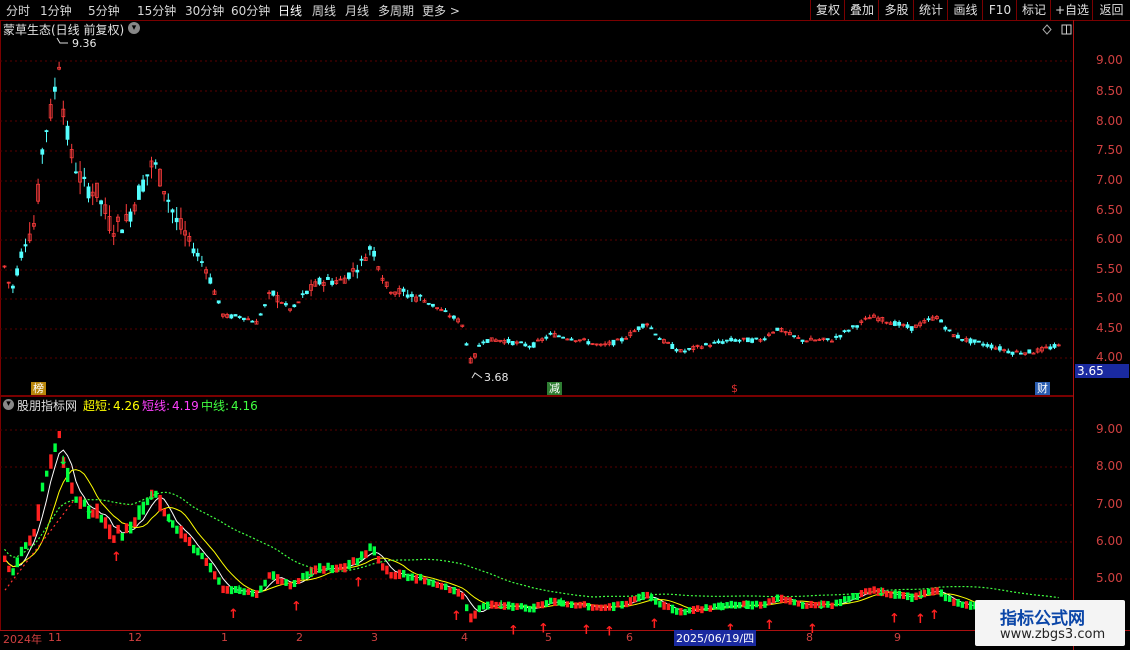 The width and height of the screenshot is (1130, 650). I want to click on y-tick: 5.50, so click(1109, 269).